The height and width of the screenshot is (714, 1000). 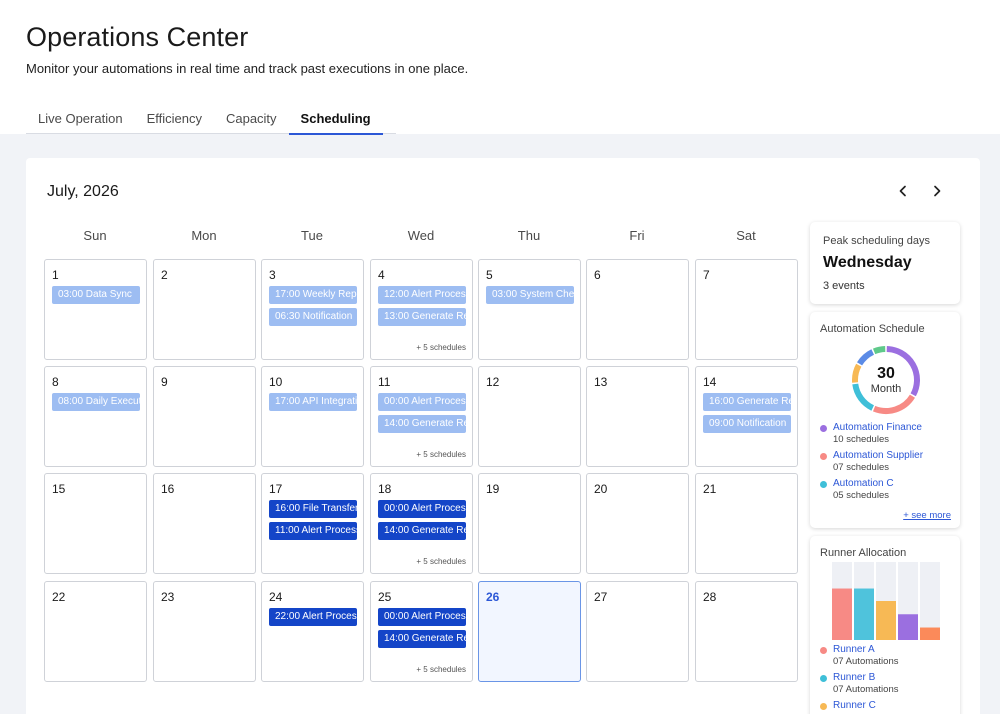 I want to click on calendar-day-cell: 28, so click(x=746, y=631).